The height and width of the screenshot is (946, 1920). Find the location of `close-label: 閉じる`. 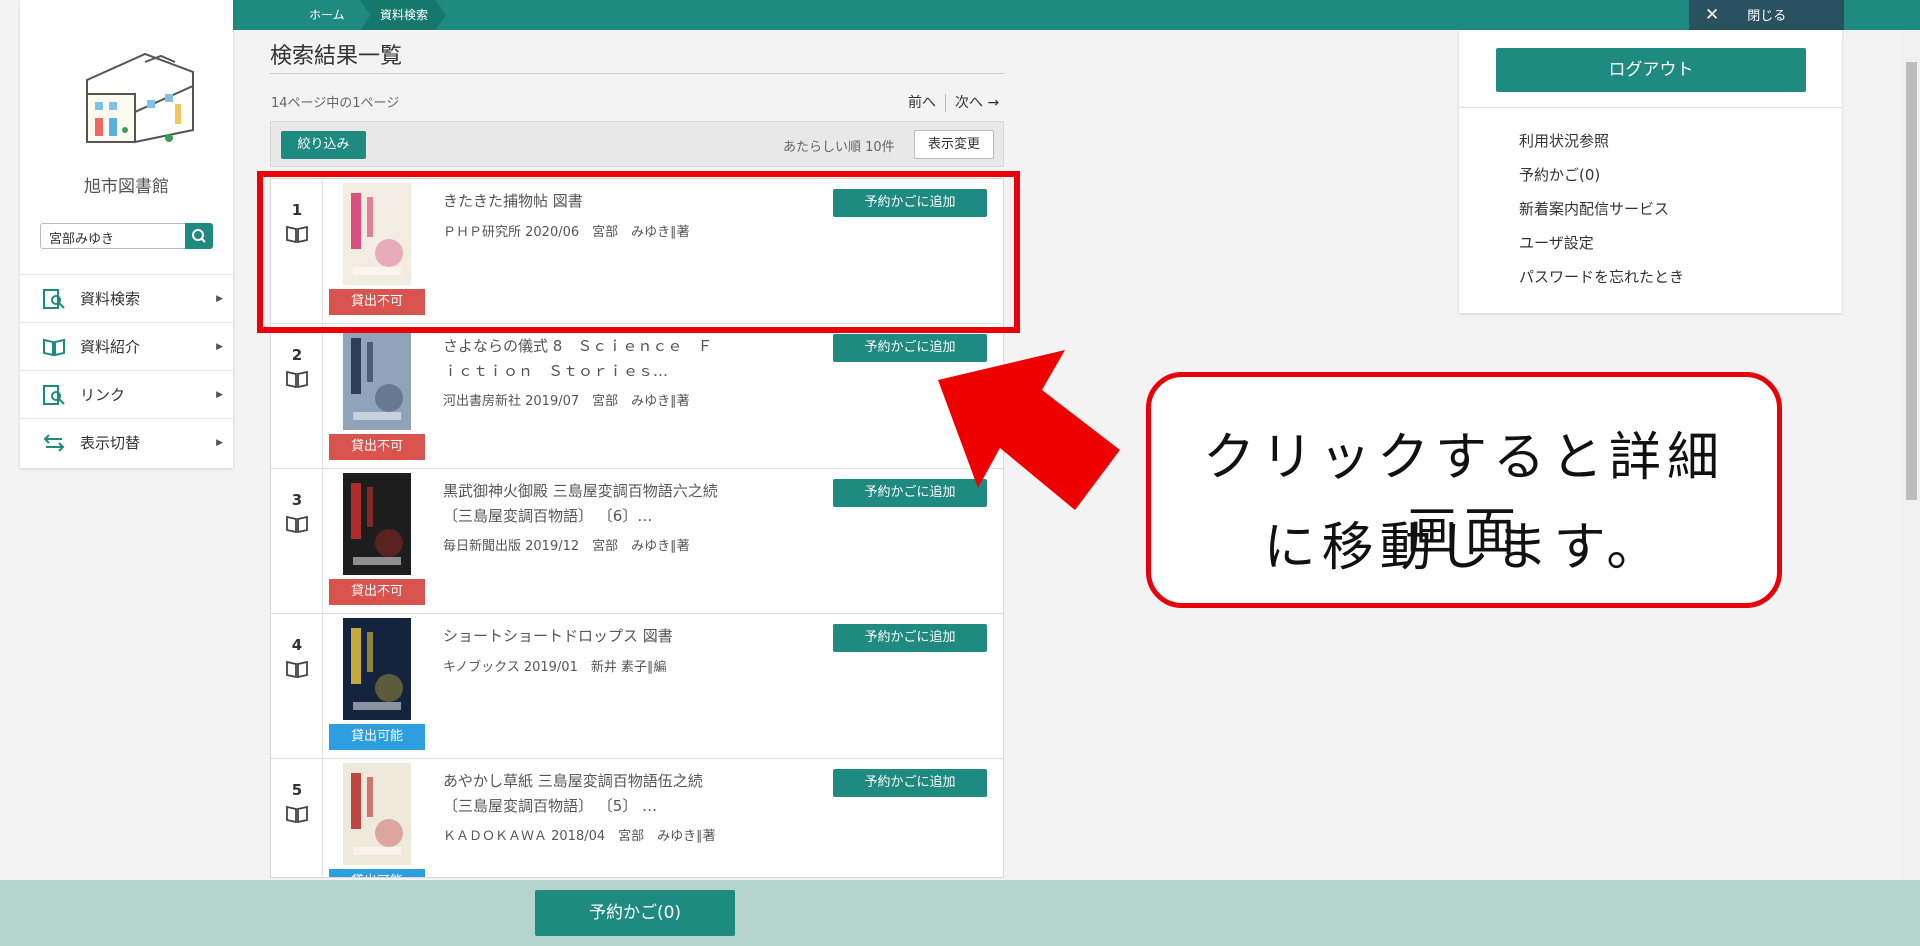

close-label: 閉じる is located at coordinates (1767, 16).